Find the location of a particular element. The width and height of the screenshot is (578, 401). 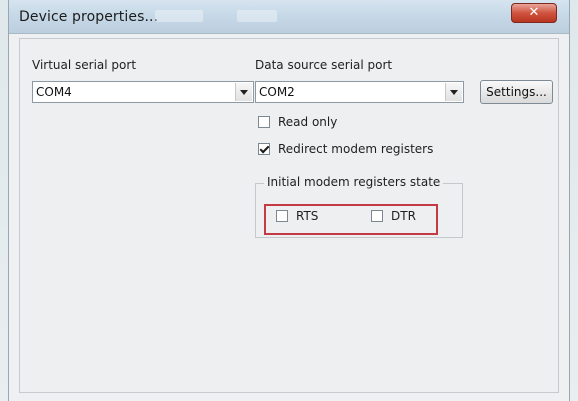

desktop-right-strip is located at coordinates (574, 200).